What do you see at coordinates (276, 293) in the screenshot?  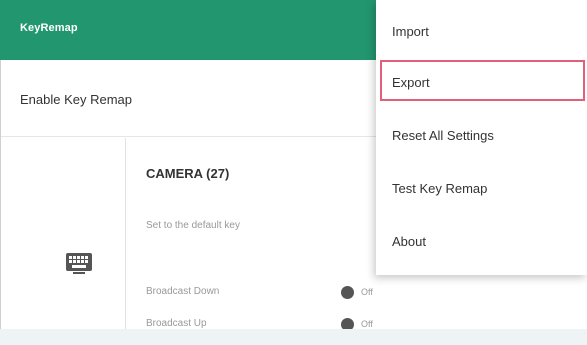 I see `broadcast-down-row: Broadcast Down Off` at bounding box center [276, 293].